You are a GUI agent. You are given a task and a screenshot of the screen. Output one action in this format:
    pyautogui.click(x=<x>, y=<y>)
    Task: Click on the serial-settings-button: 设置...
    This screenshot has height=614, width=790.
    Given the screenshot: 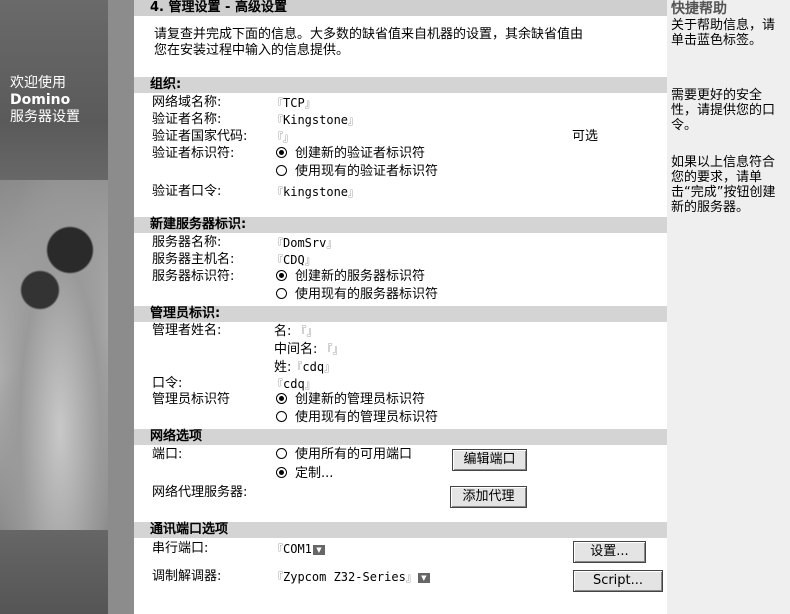 What is the action you would take?
    pyautogui.click(x=609, y=552)
    